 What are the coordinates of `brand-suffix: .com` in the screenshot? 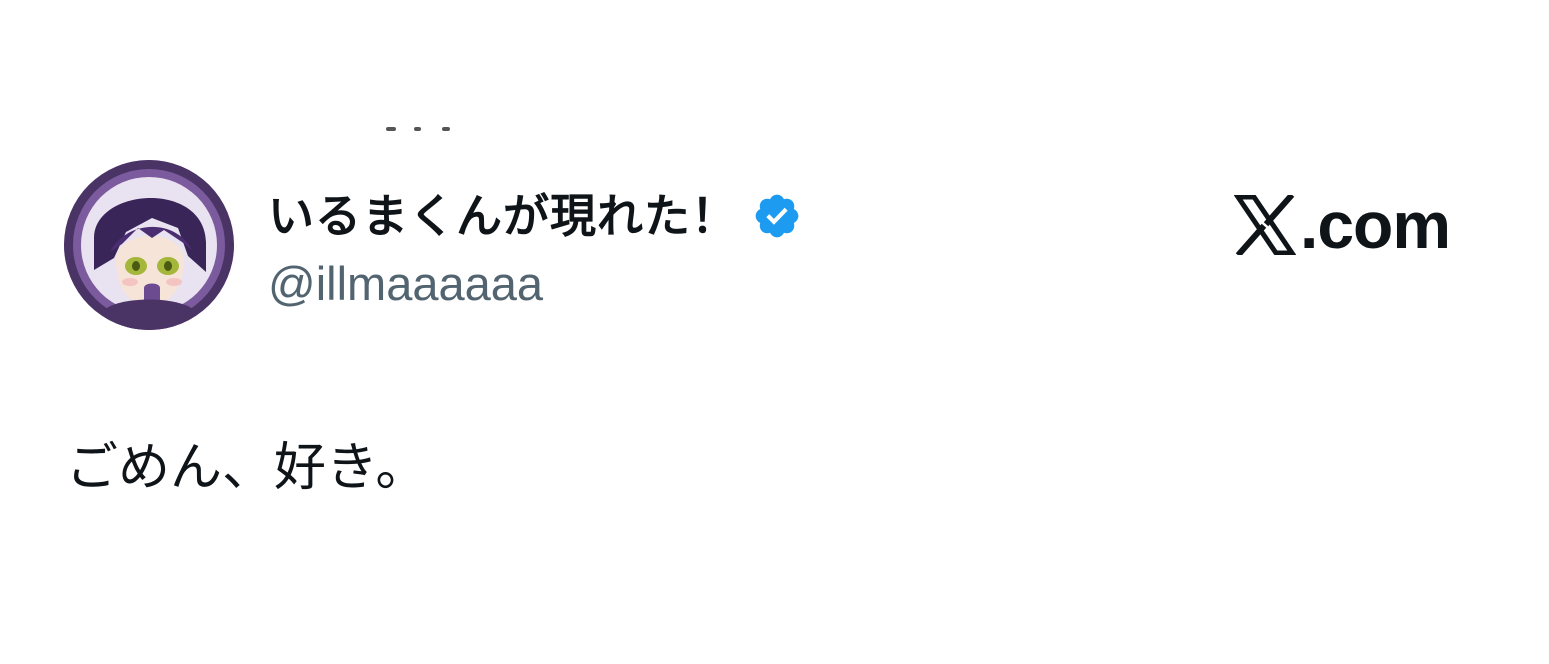 It's located at (1375, 225).